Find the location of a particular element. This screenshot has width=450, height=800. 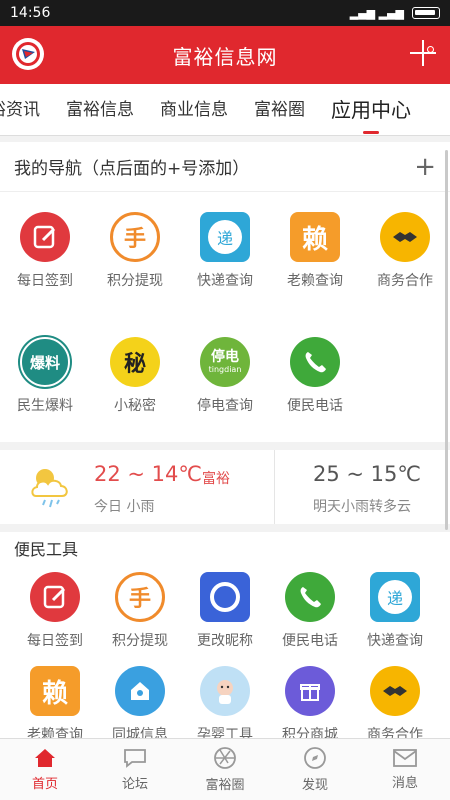

nav-item-label: 积分提现 is located at coordinates (135, 281).